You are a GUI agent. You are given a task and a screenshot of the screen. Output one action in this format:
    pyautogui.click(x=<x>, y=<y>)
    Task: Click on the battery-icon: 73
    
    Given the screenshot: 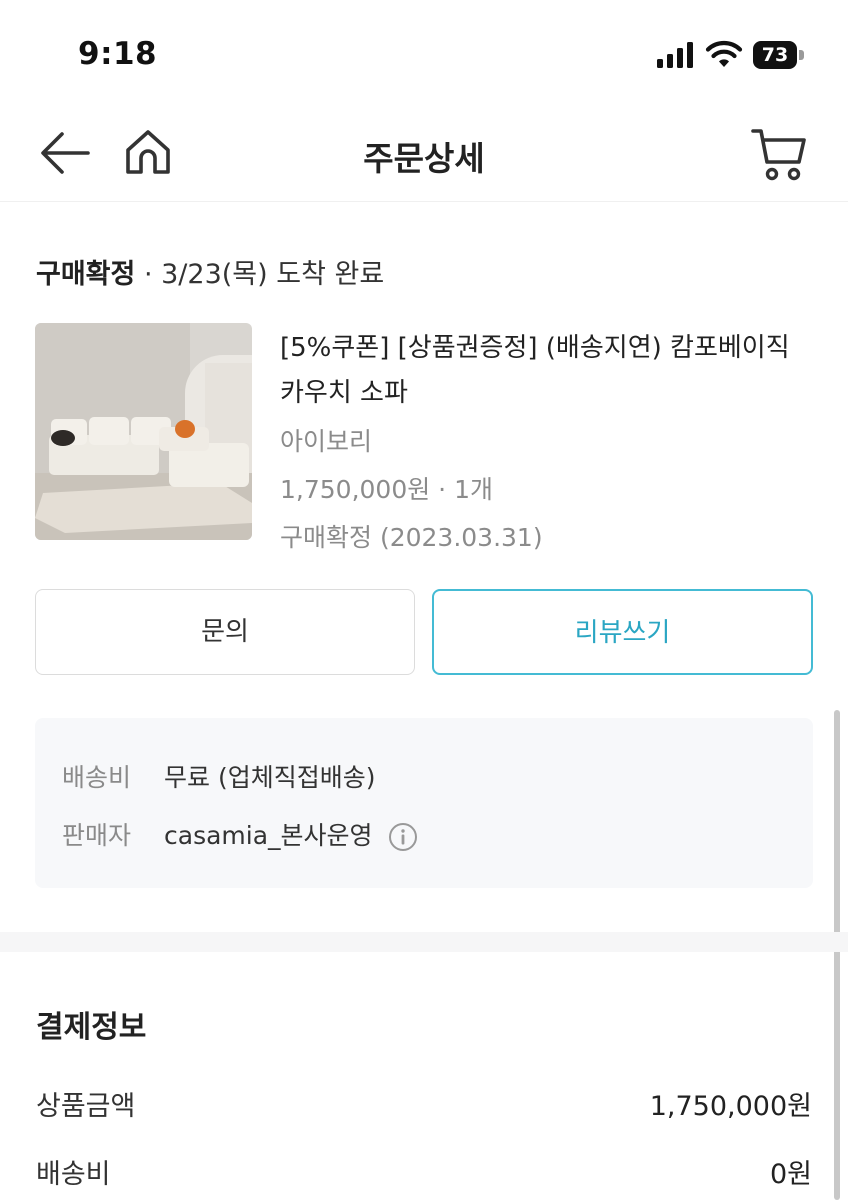 What is the action you would take?
    pyautogui.click(x=779, y=56)
    